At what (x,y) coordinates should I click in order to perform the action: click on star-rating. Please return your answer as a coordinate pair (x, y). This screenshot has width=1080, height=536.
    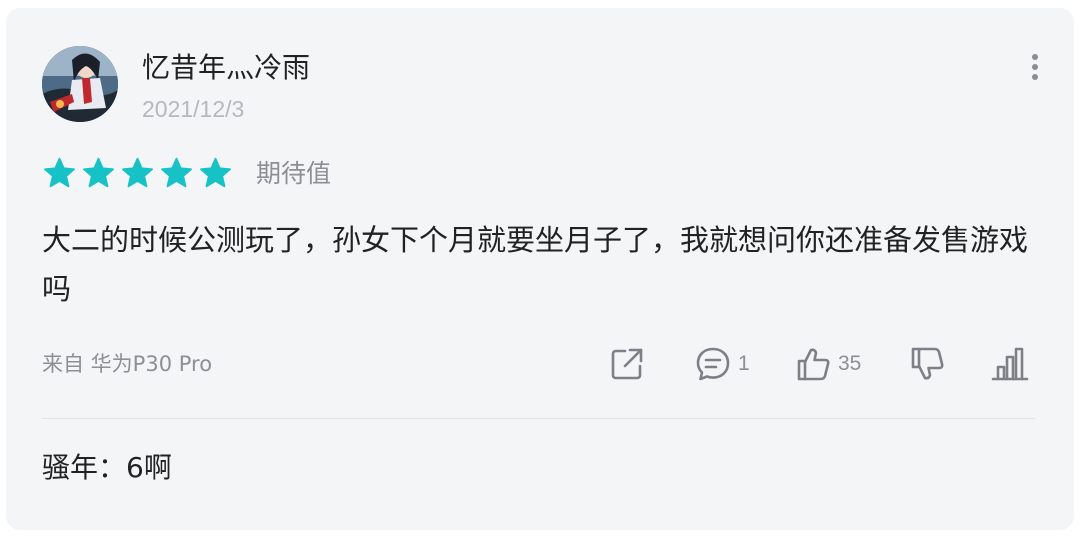
    Looking at the image, I should click on (137, 173).